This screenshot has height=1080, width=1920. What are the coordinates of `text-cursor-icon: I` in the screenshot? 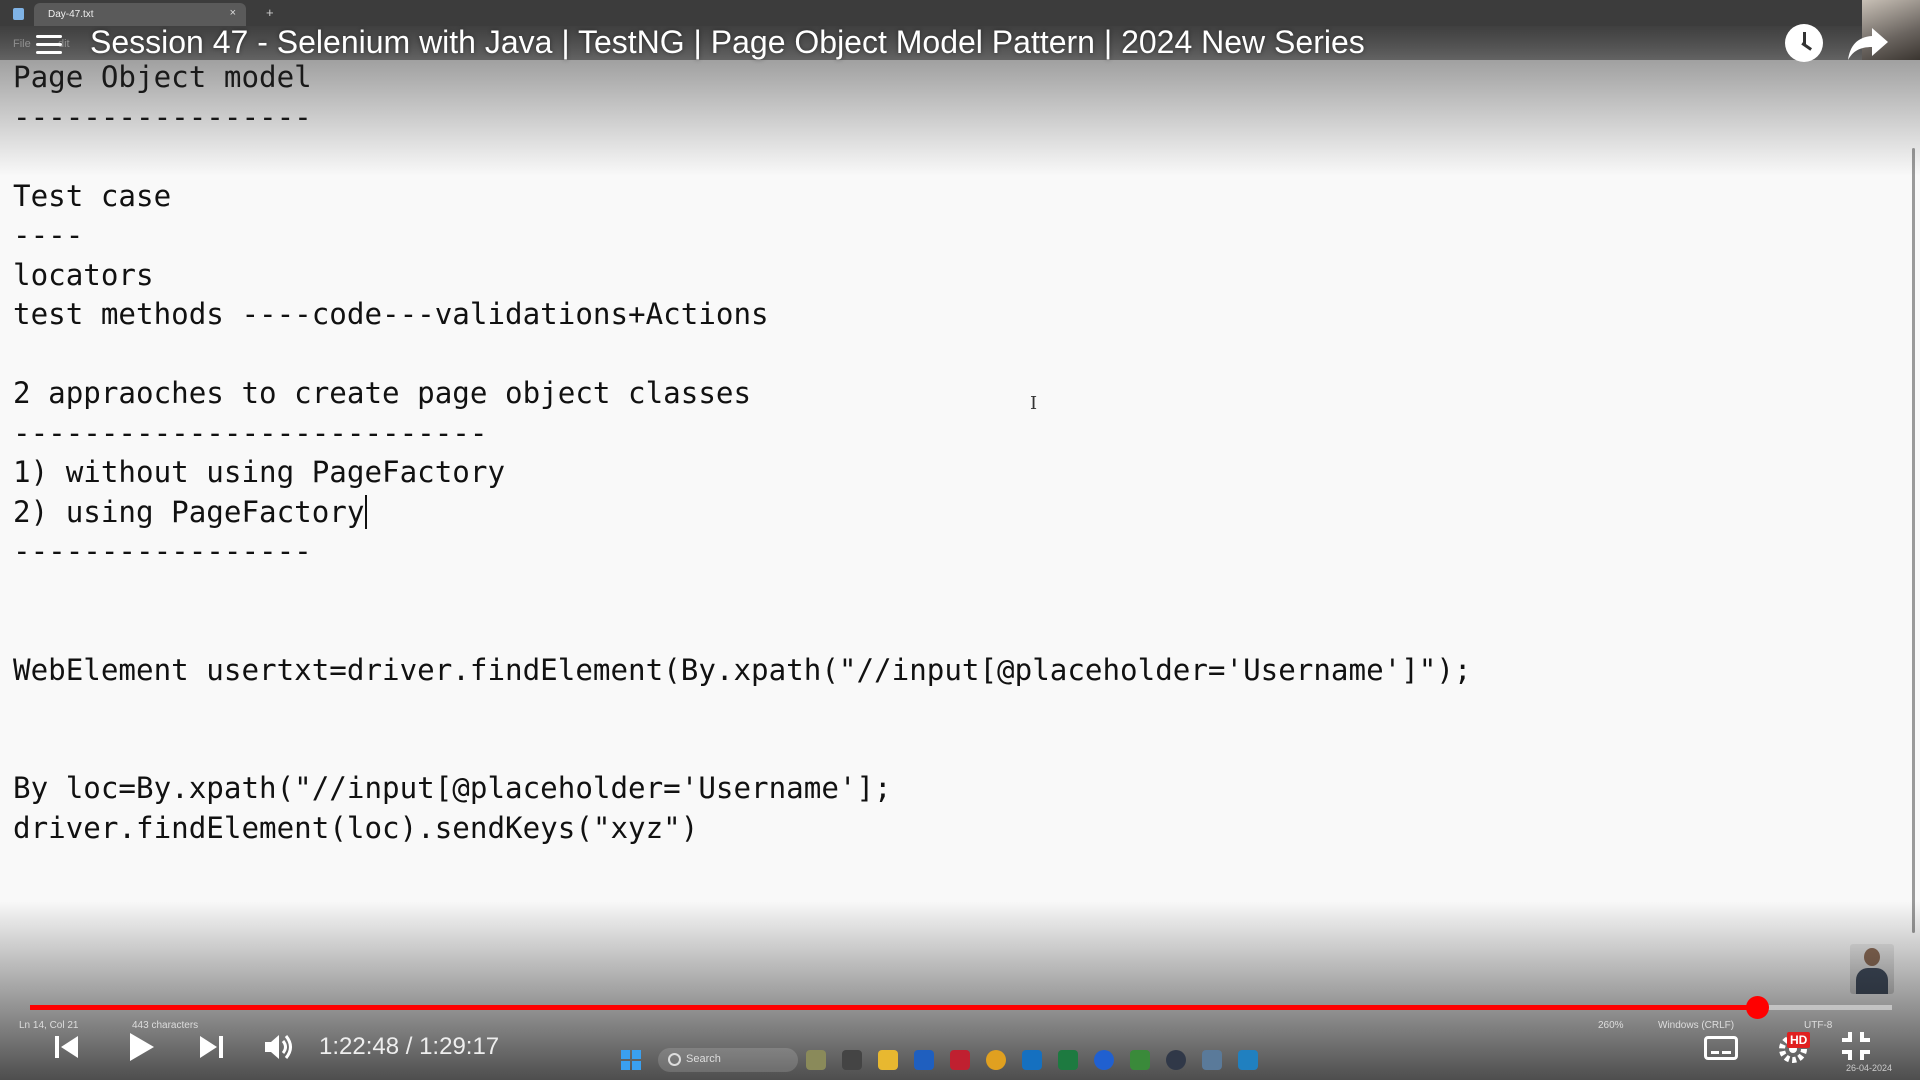 It's located at (1034, 403).